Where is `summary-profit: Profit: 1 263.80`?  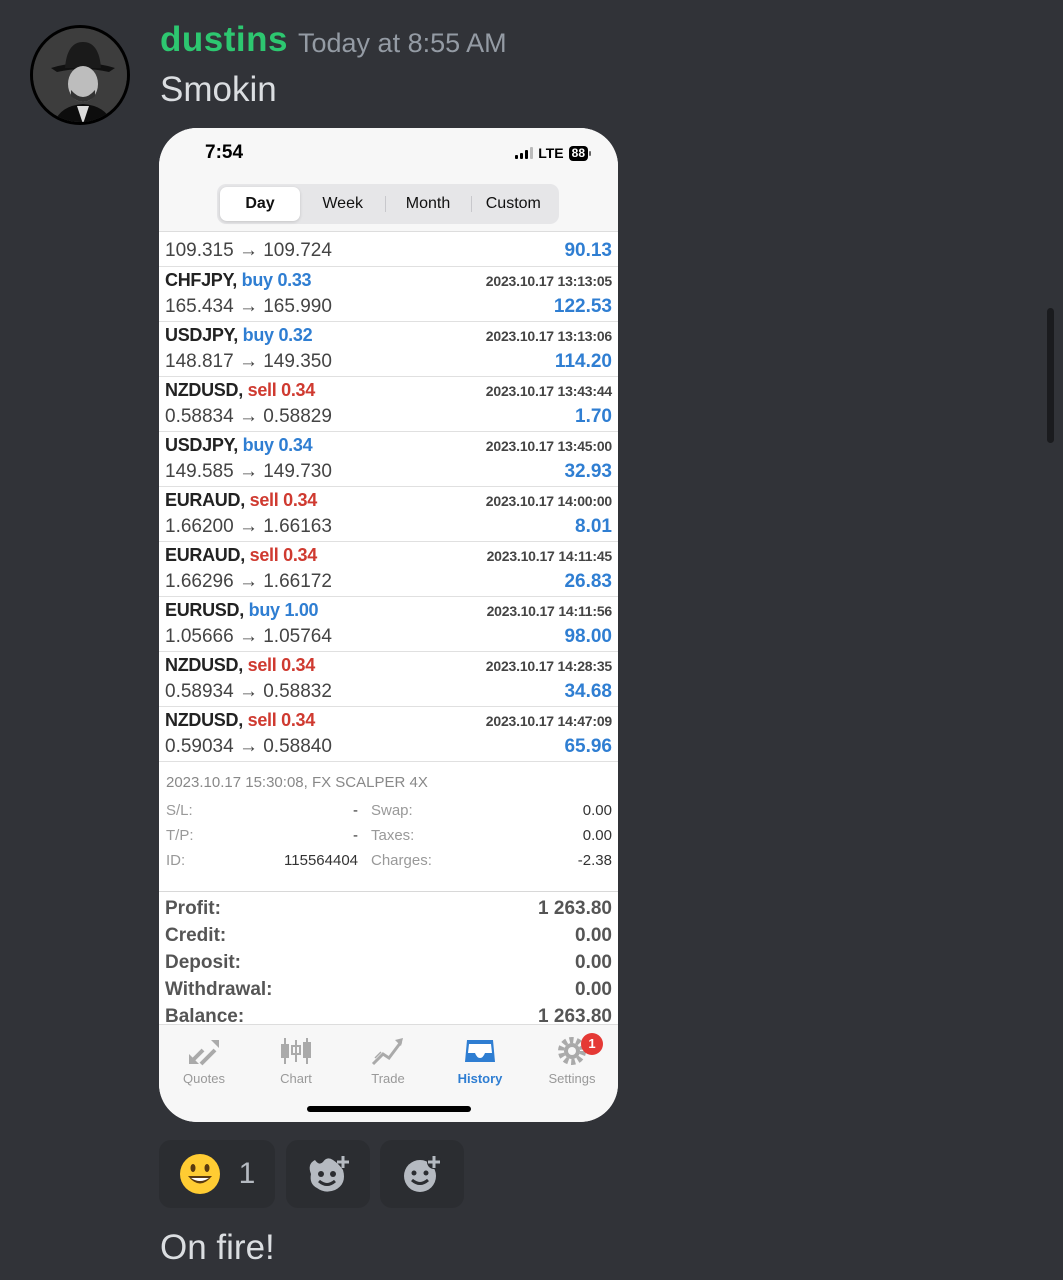
summary-profit: Profit: 1 263.80 is located at coordinates (388, 911).